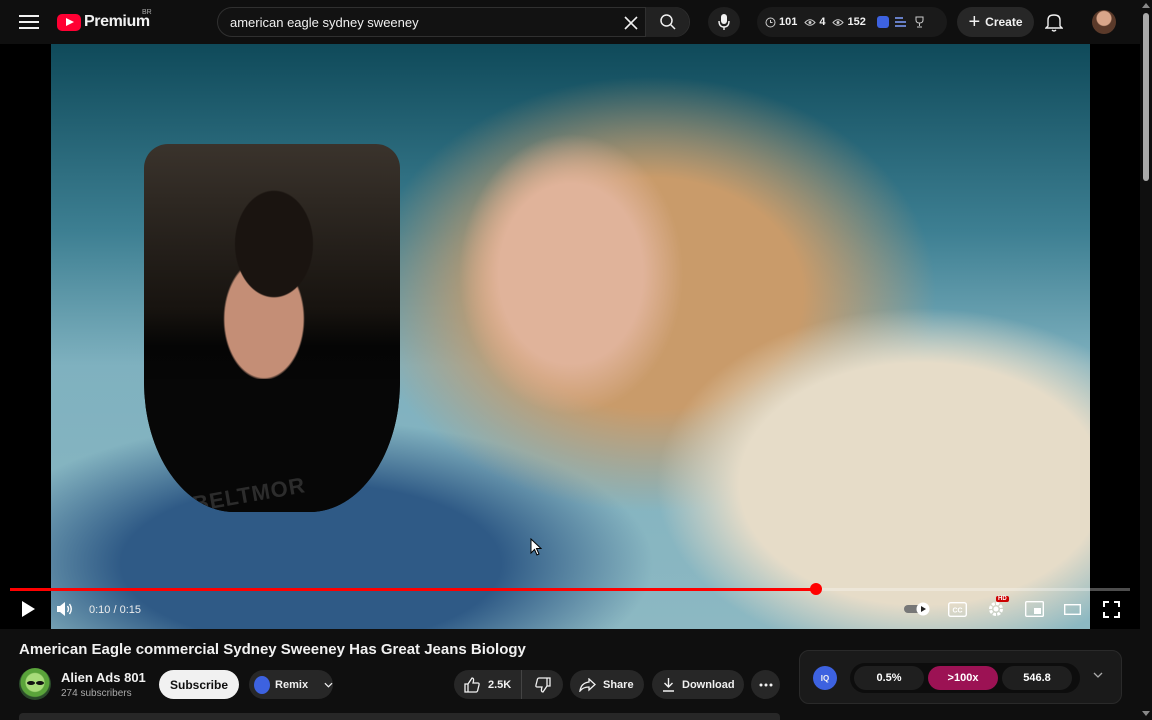 The width and height of the screenshot is (1152, 720). I want to click on gear-icon, so click(996, 609).